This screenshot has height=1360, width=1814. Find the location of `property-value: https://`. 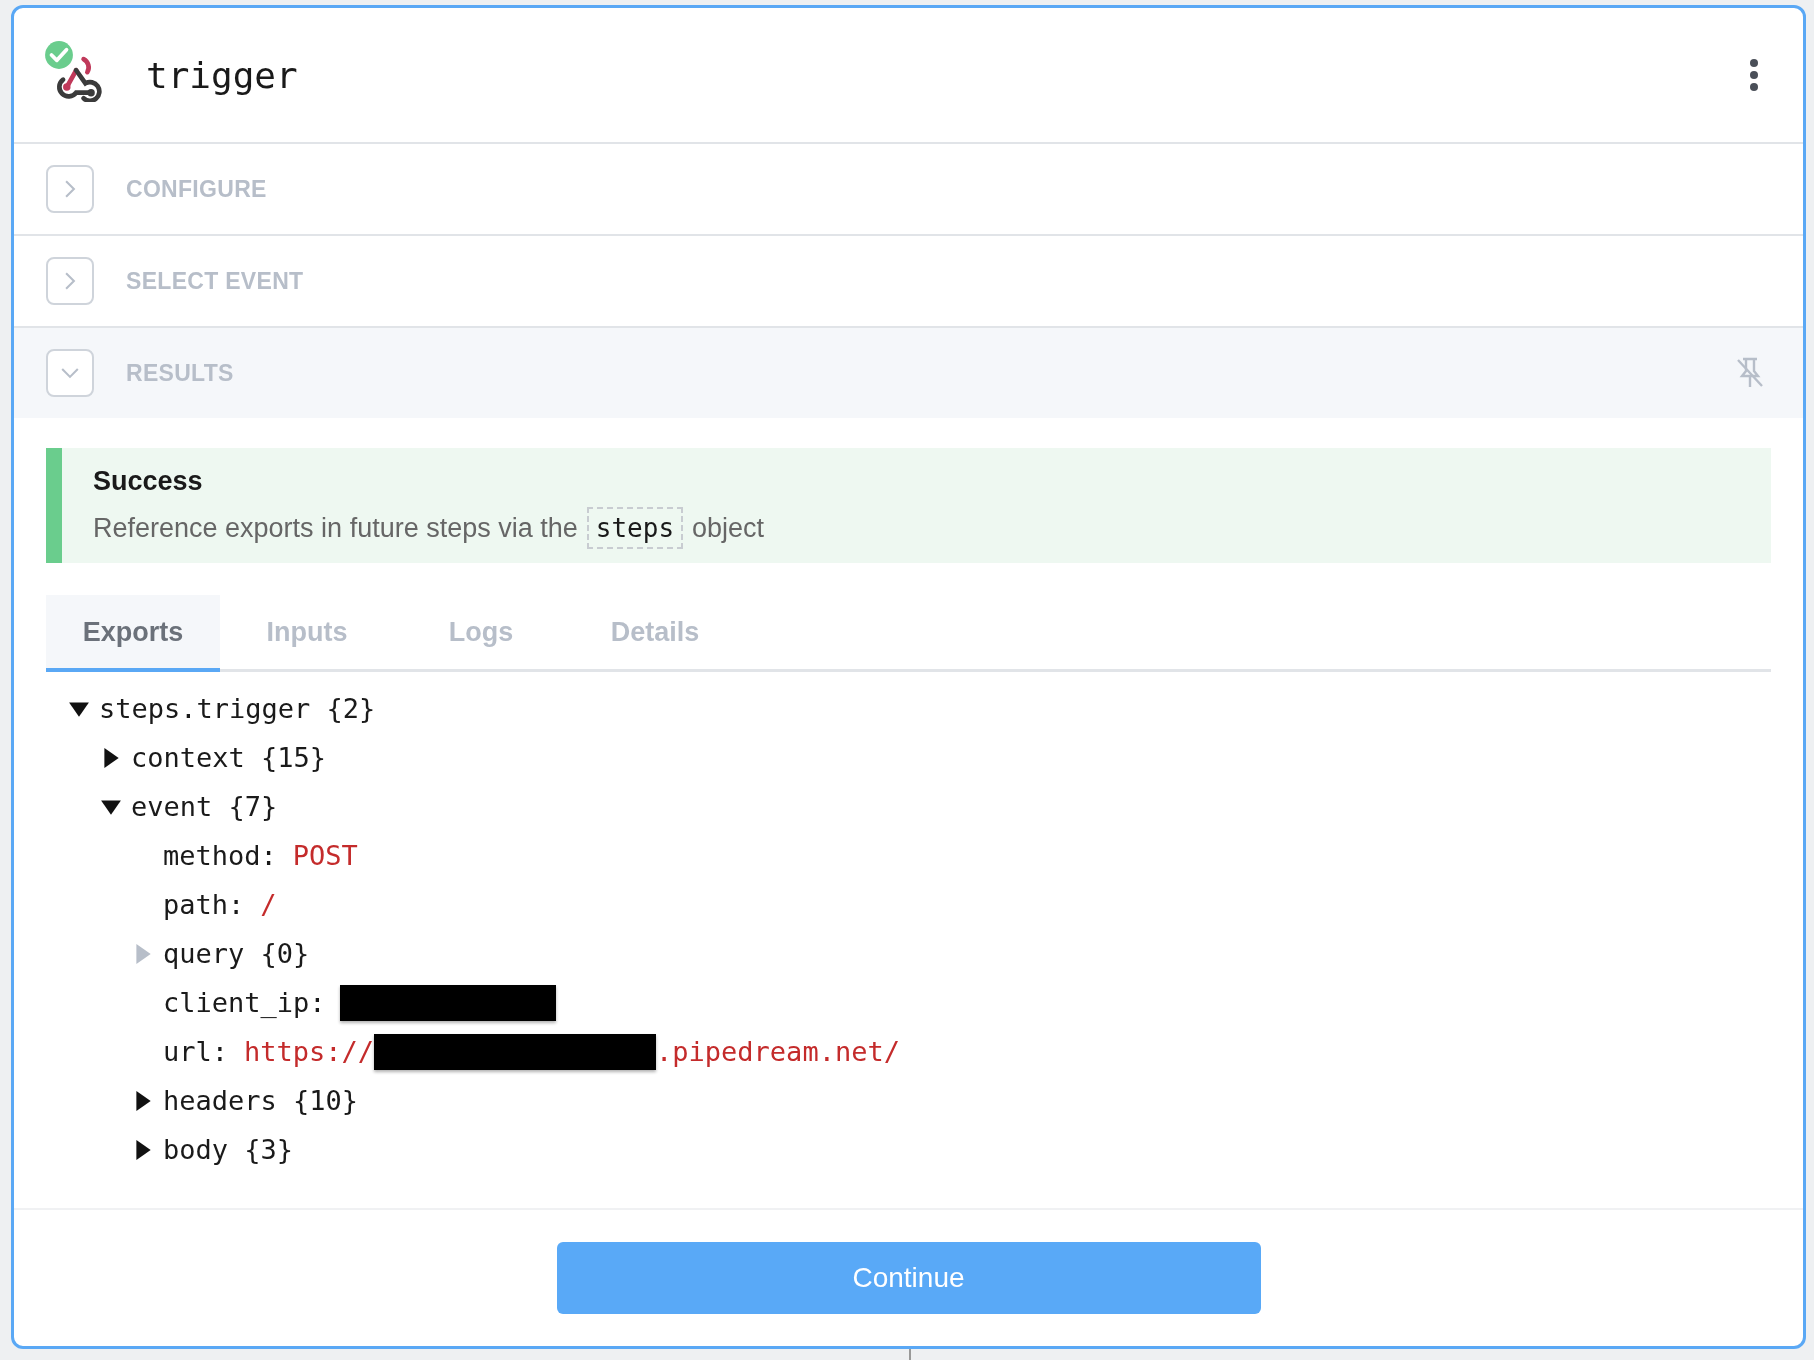

property-value: https:// is located at coordinates (309, 1051).